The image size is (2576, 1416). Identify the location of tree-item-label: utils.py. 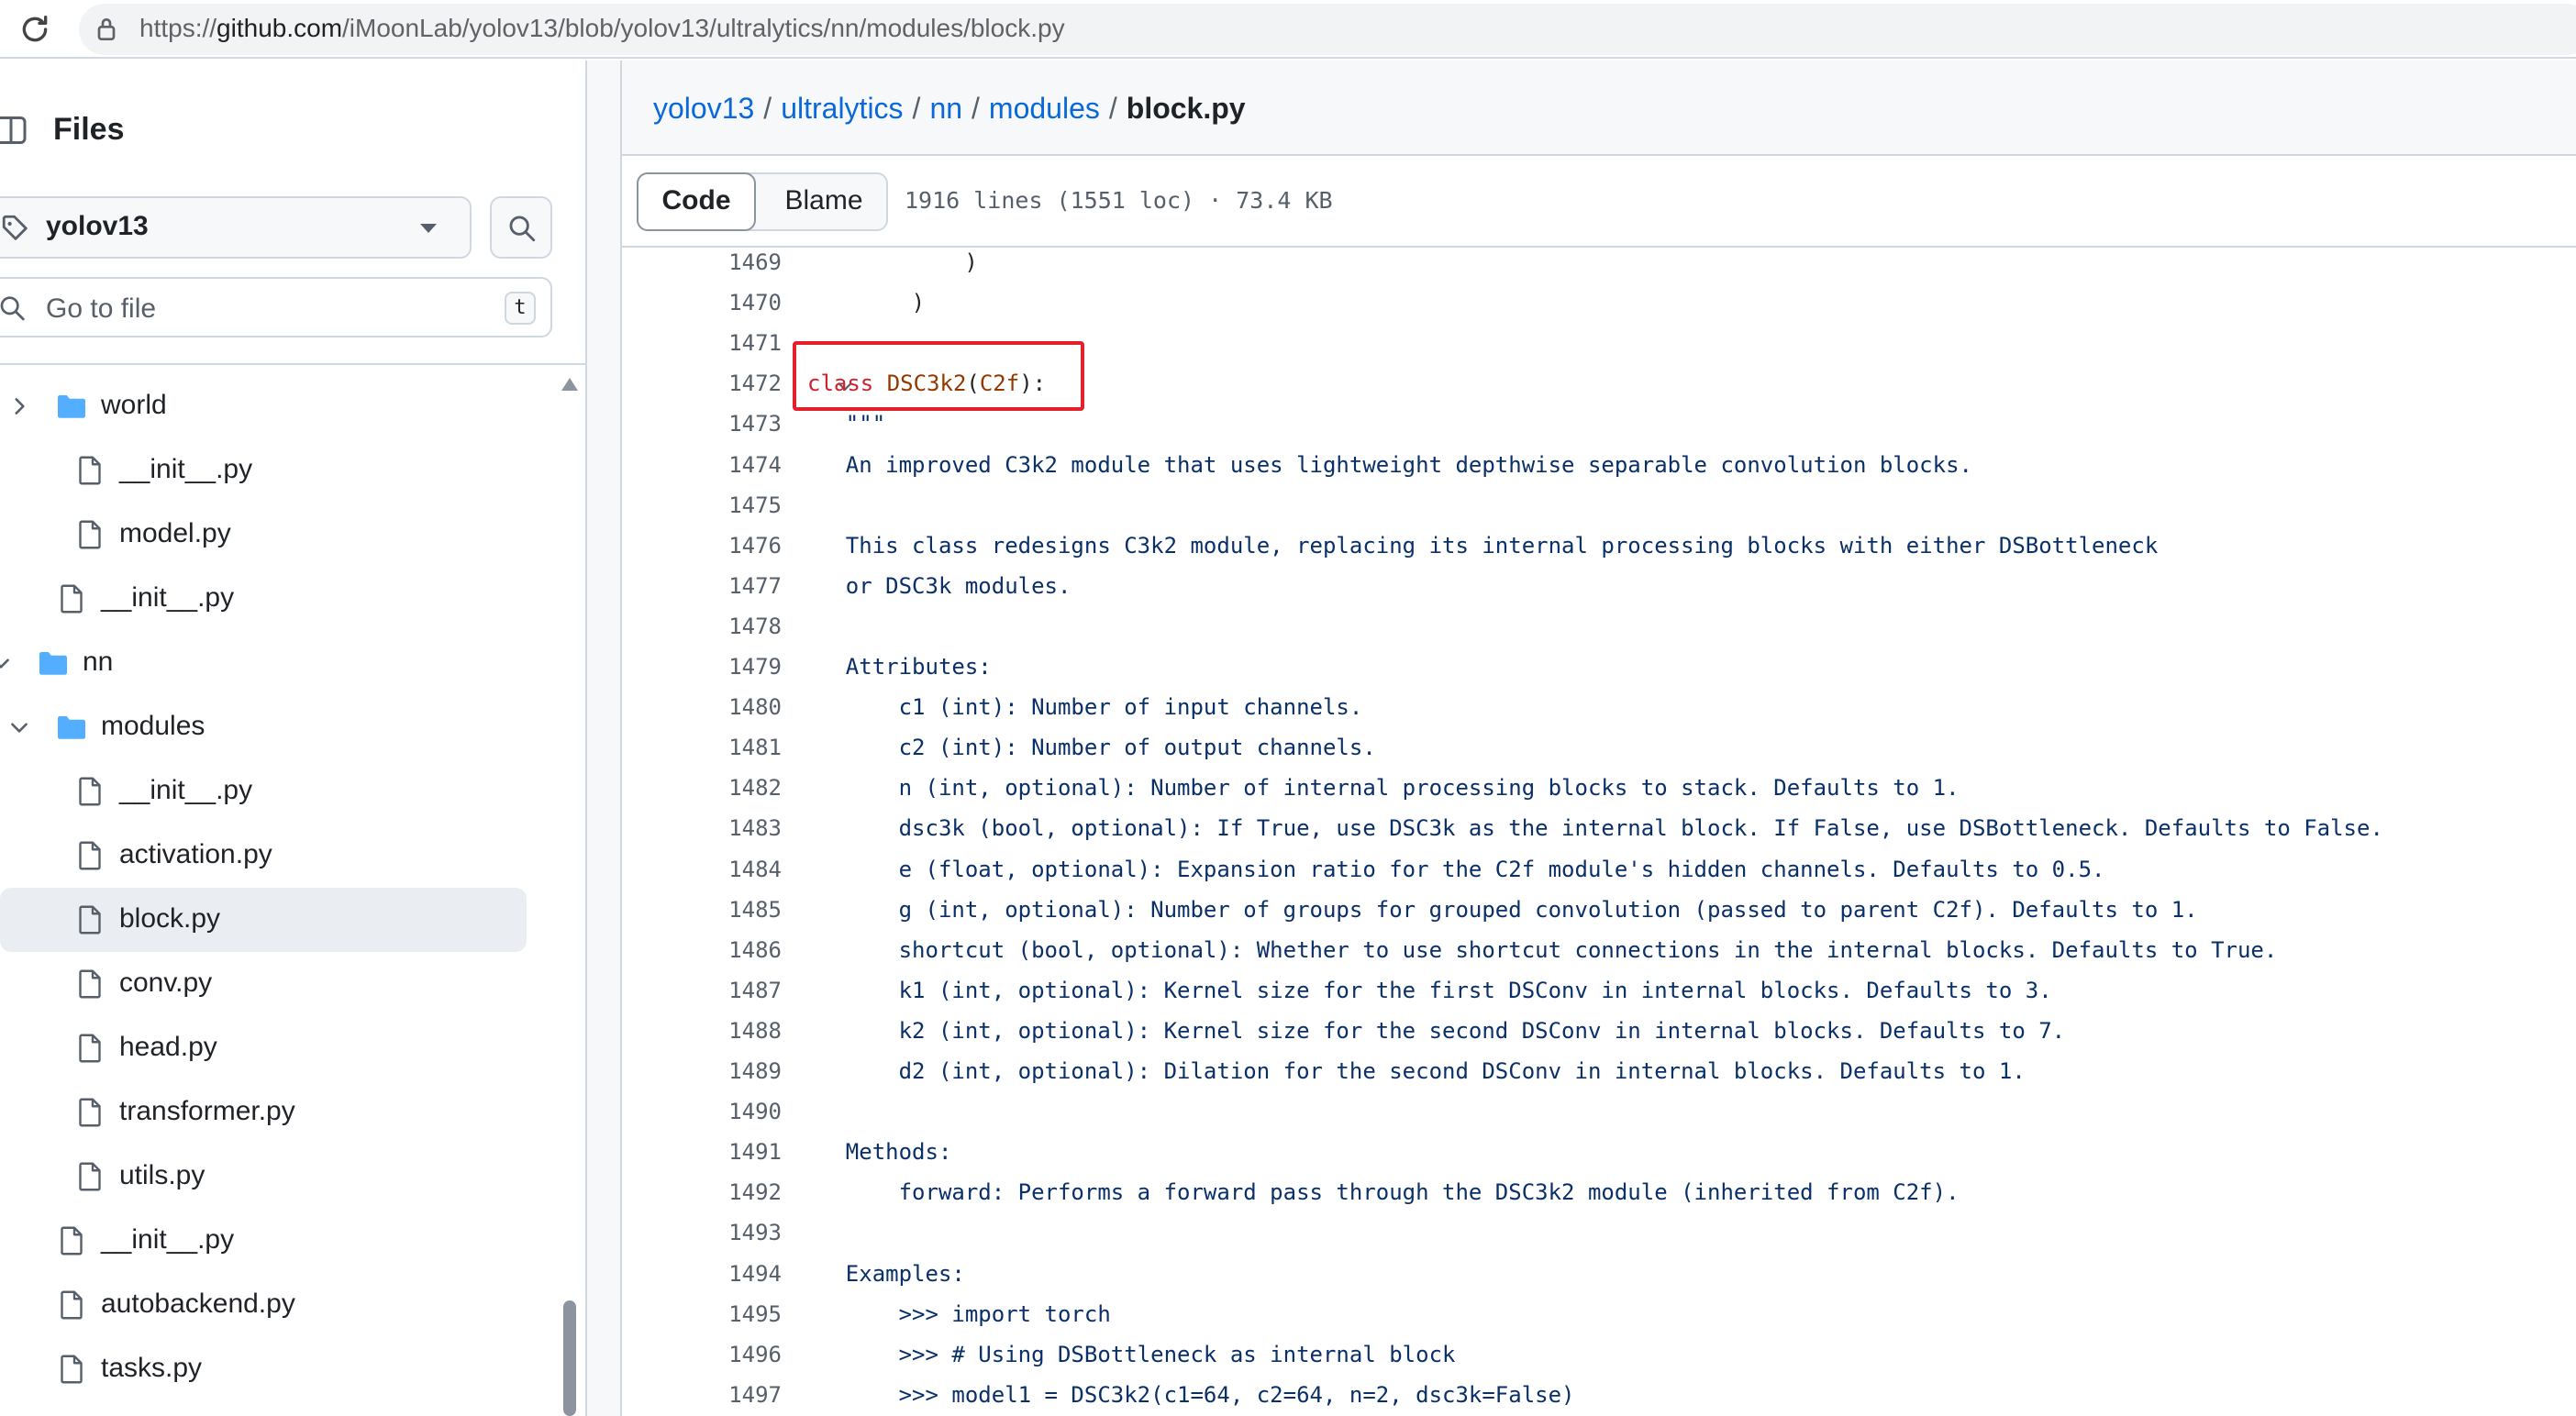
(162, 1175).